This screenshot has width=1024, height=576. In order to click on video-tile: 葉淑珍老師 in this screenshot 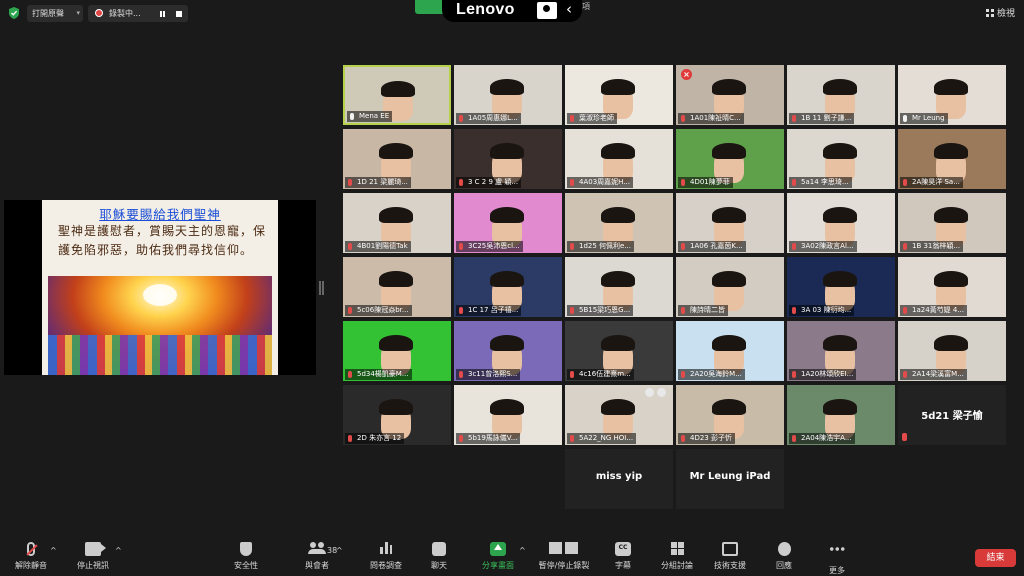, I will do `click(619, 95)`.